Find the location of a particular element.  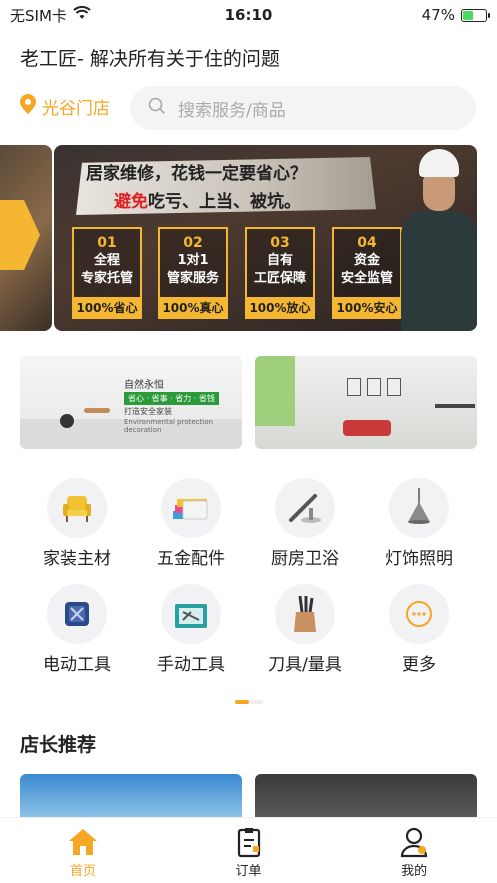

category-label: 家装主材 is located at coordinates (77, 559).